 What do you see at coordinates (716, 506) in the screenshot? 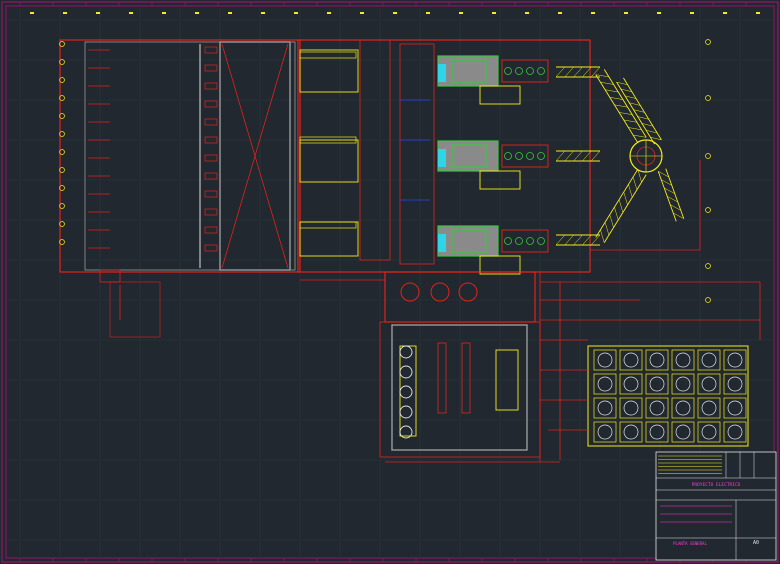
I see `title-block: PROYECTO ELECTRICO PLANTA GENERAL A0` at bounding box center [716, 506].